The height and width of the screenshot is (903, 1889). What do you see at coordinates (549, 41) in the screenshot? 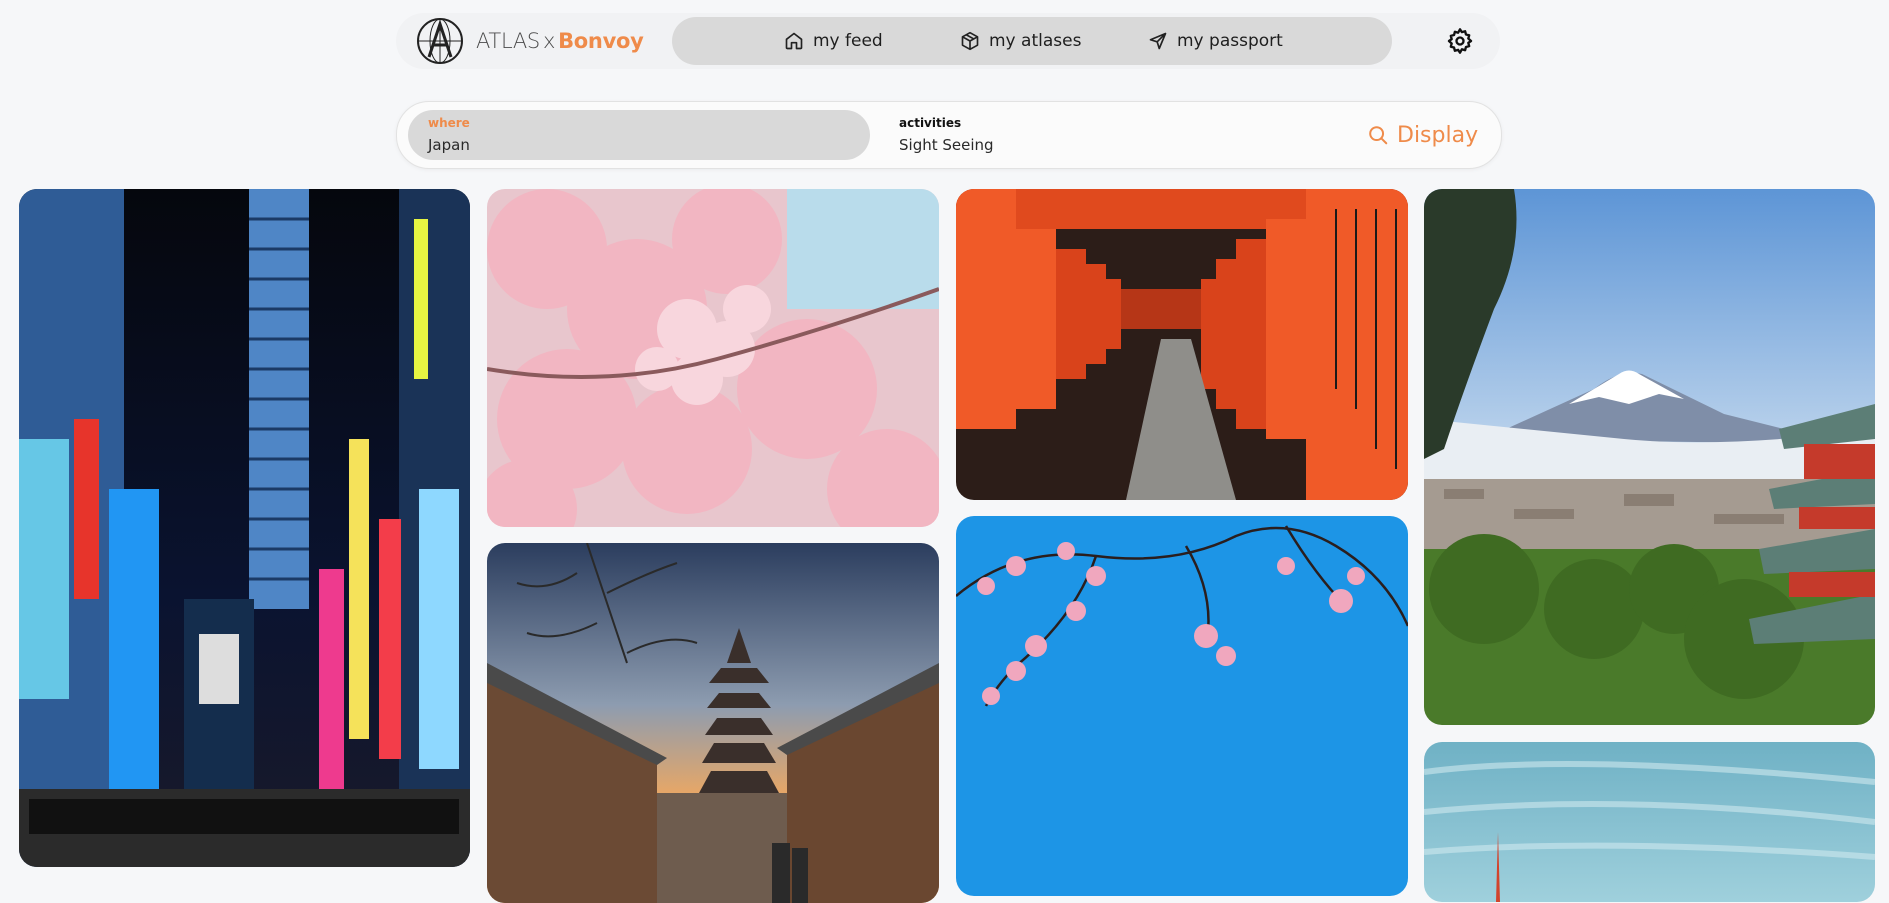
I see `brand-separator: x` at bounding box center [549, 41].